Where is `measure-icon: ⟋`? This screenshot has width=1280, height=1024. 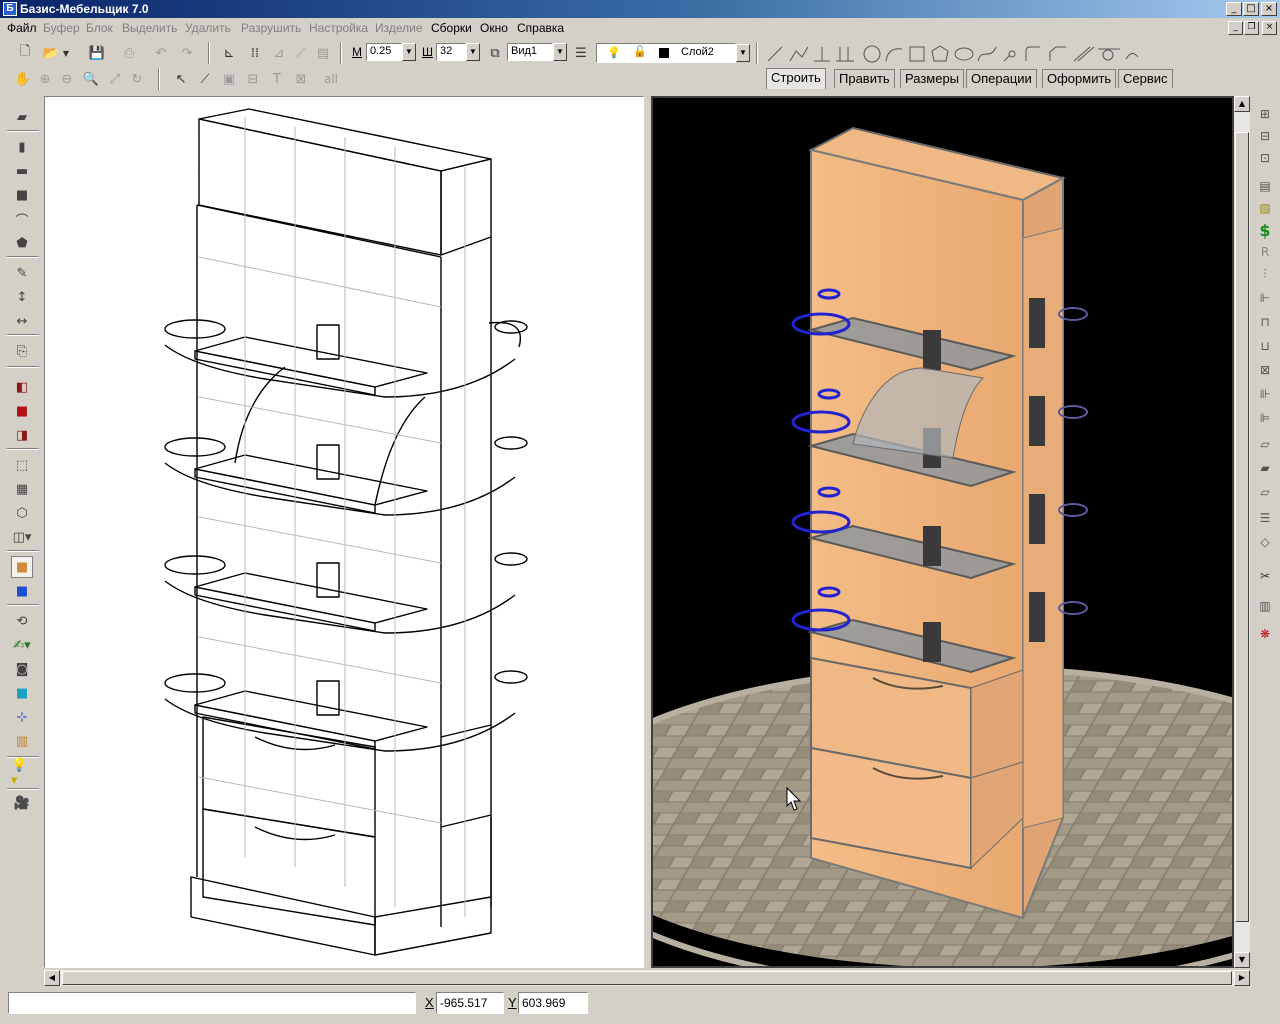 measure-icon: ⟋ is located at coordinates (205, 79).